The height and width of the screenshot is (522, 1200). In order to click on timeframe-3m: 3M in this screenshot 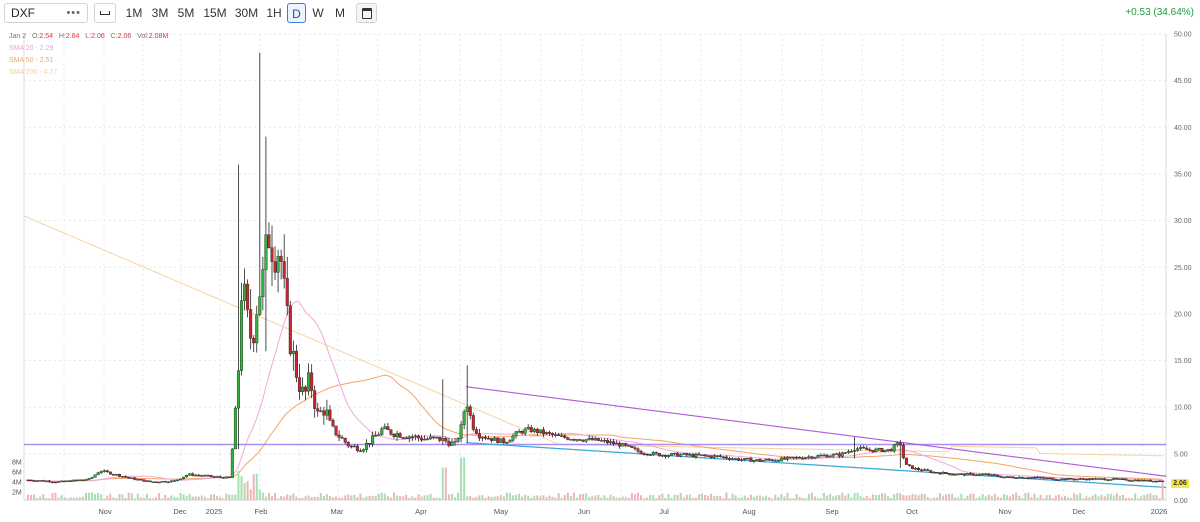, I will do `click(160, 13)`.